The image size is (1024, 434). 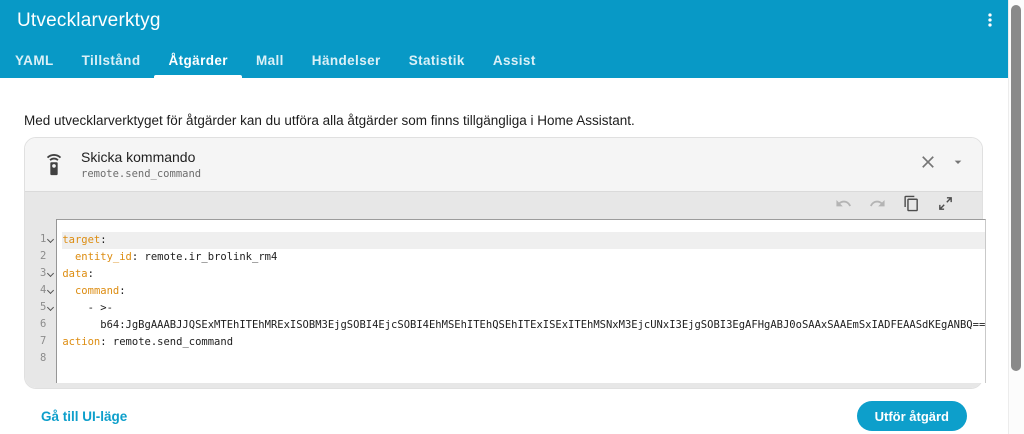 I want to click on scrollbar-thumb, so click(x=1016, y=188).